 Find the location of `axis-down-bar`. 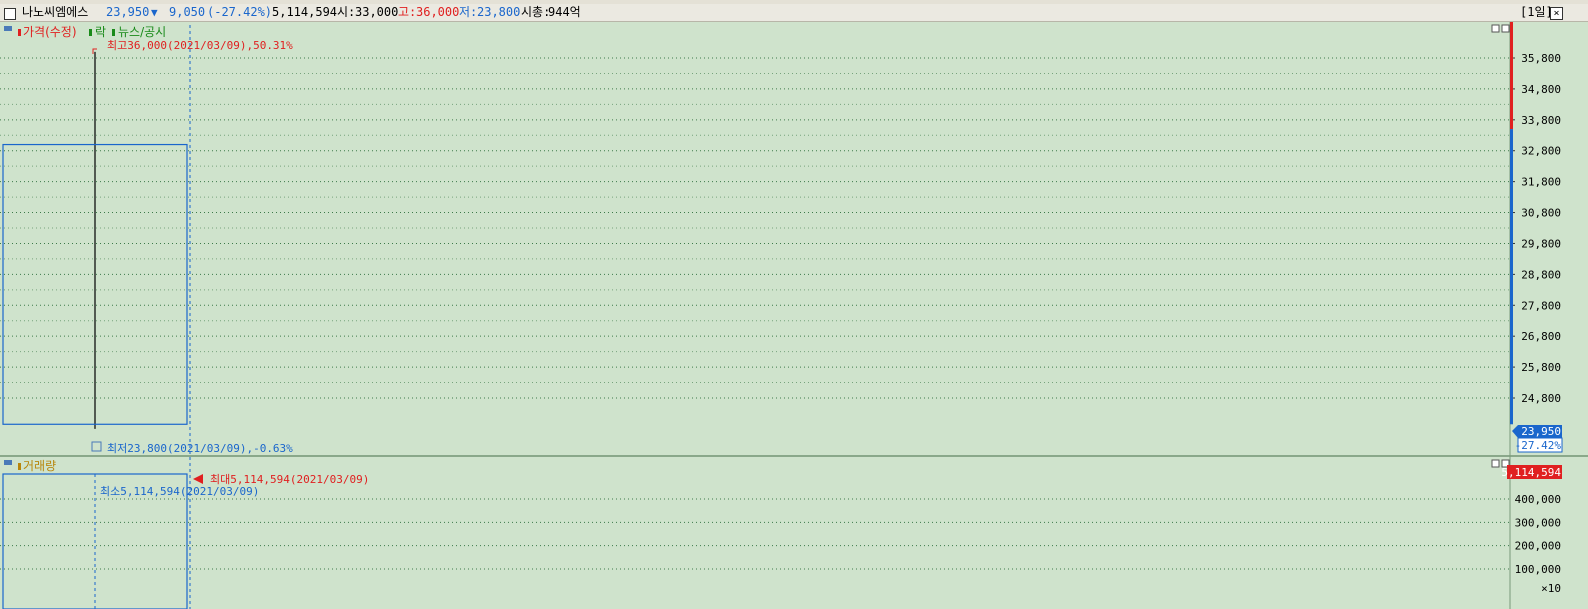

axis-down-bar is located at coordinates (1511, 277).